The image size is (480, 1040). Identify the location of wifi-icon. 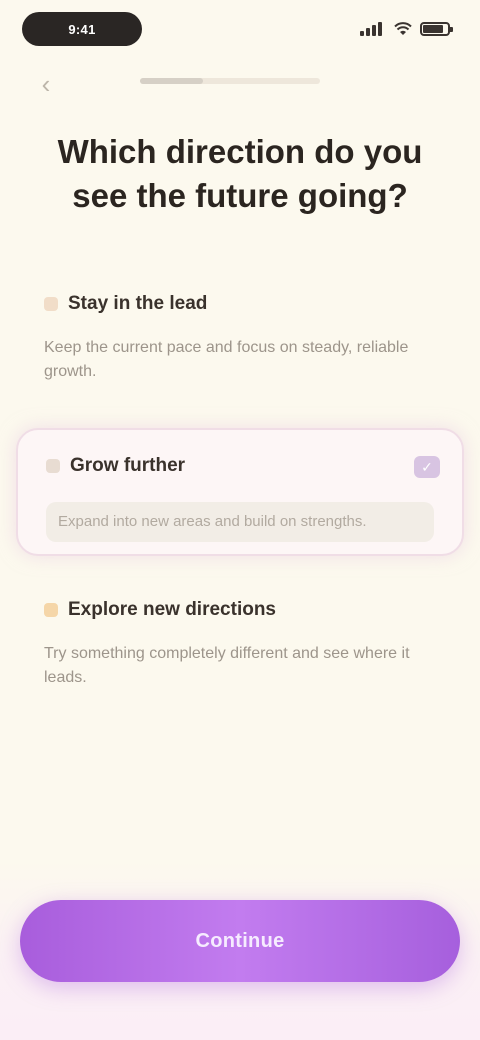
(403, 28).